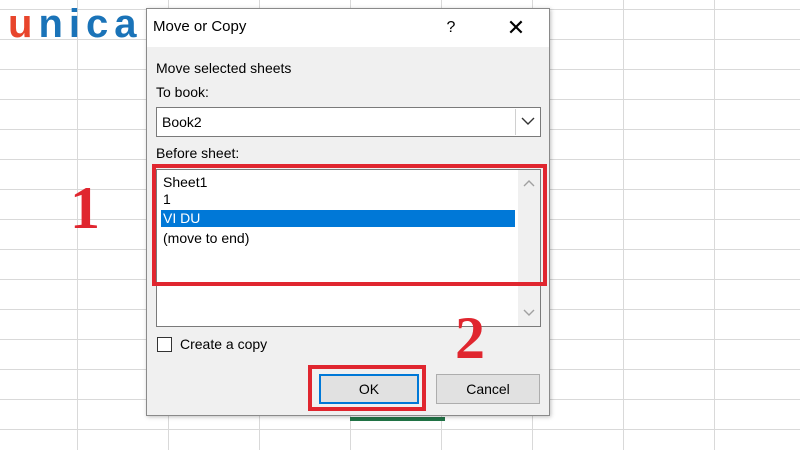  Describe the element at coordinates (488, 389) in the screenshot. I see `cancel-button: Cancel` at that location.